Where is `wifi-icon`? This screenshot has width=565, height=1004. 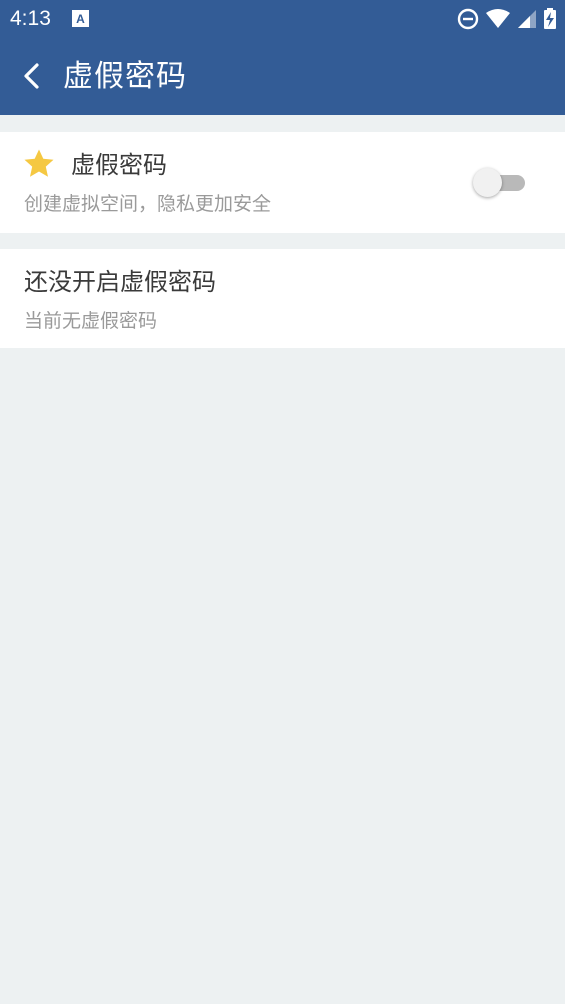 wifi-icon is located at coordinates (498, 18).